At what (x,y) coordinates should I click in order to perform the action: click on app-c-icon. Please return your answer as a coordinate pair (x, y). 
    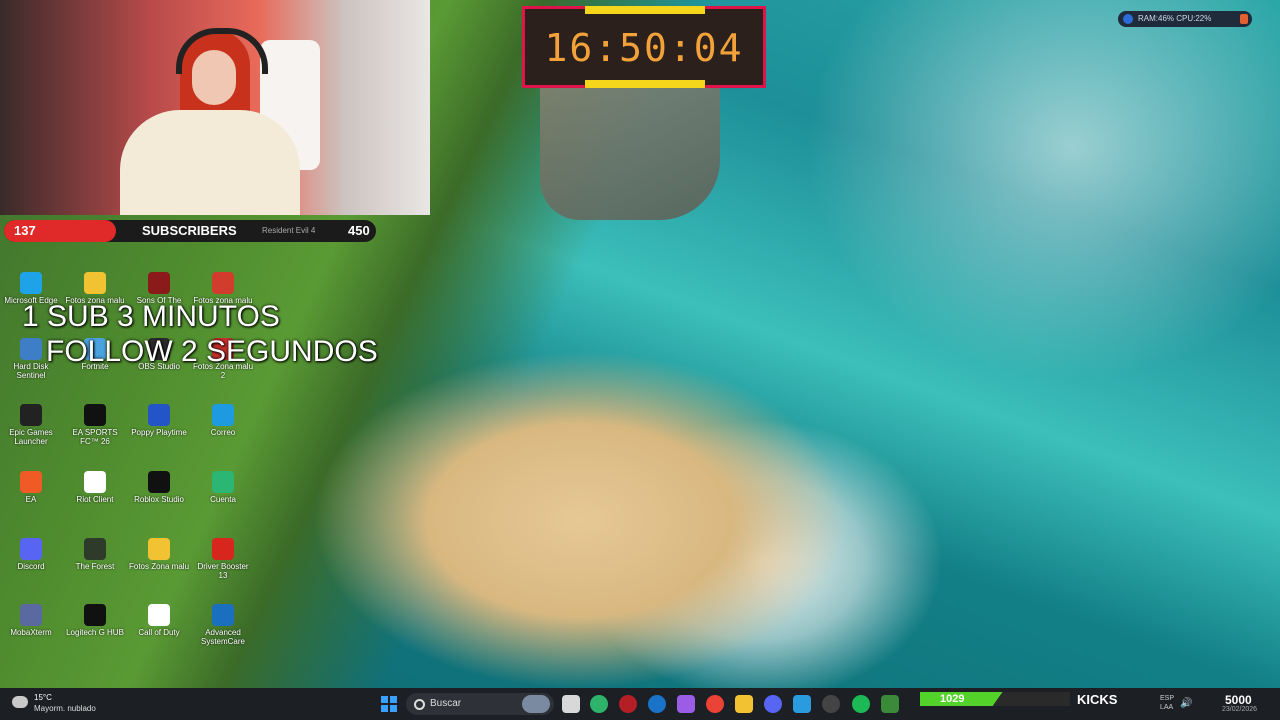
    Looking at the image, I should click on (657, 704).